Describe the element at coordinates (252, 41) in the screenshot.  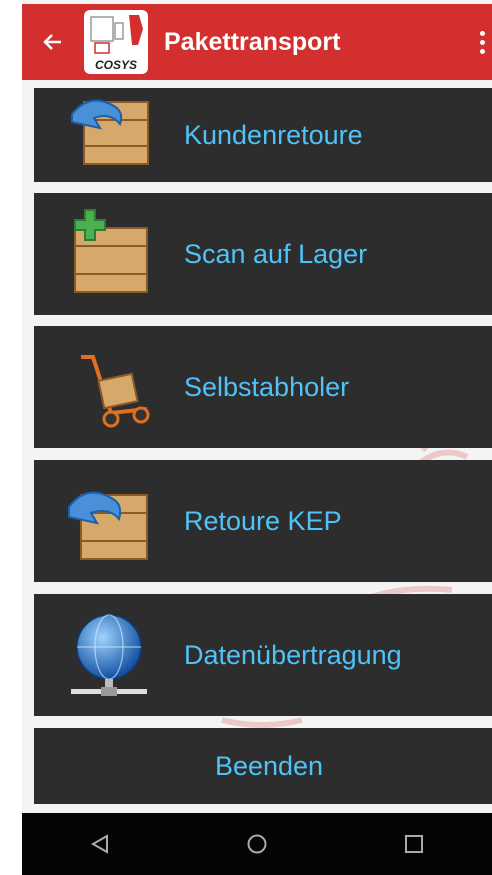
I see `page-title: Pakettransport` at that location.